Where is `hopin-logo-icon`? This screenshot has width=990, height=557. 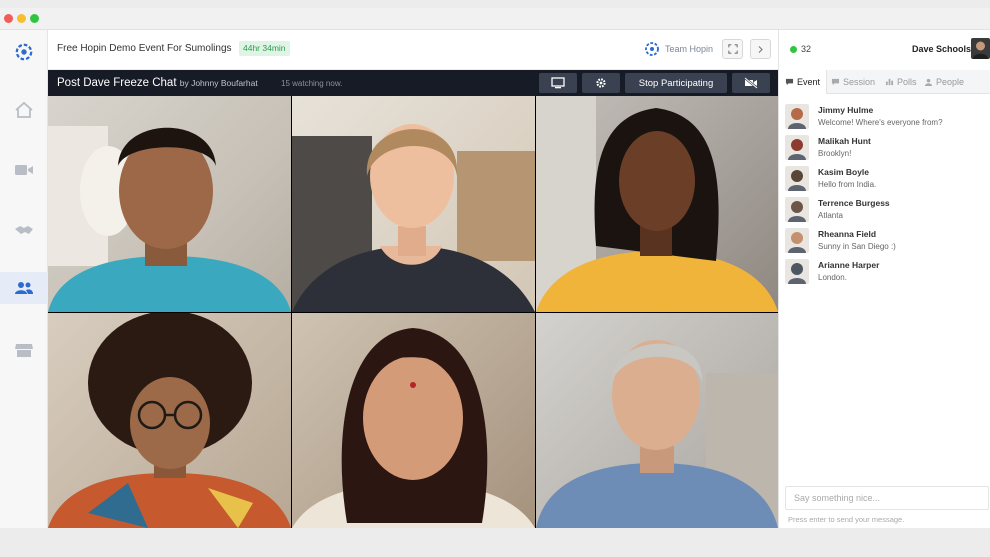 hopin-logo-icon is located at coordinates (24, 52).